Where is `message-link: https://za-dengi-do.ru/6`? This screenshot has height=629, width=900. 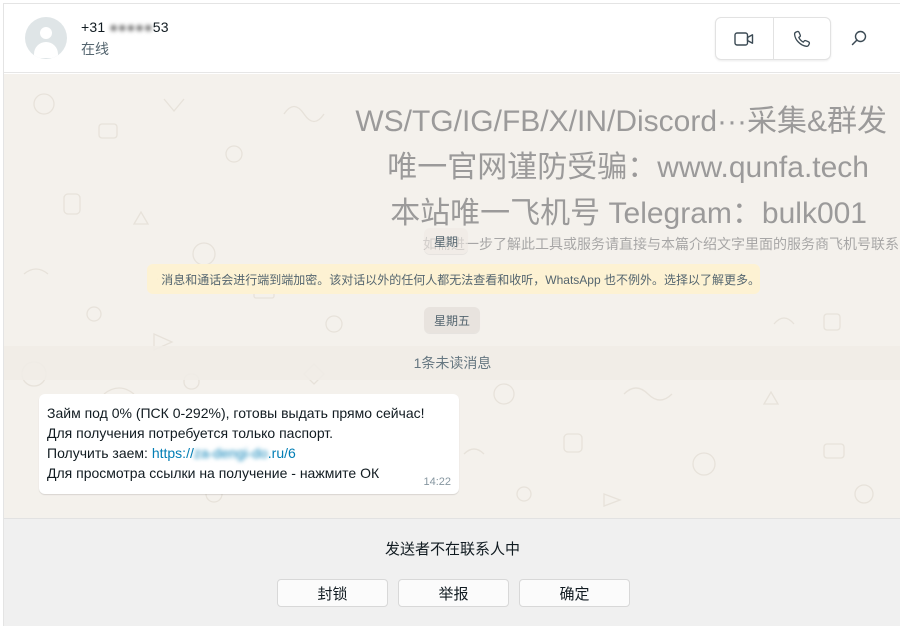
message-link: https://za-dengi-do.ru/6 is located at coordinates (224, 453).